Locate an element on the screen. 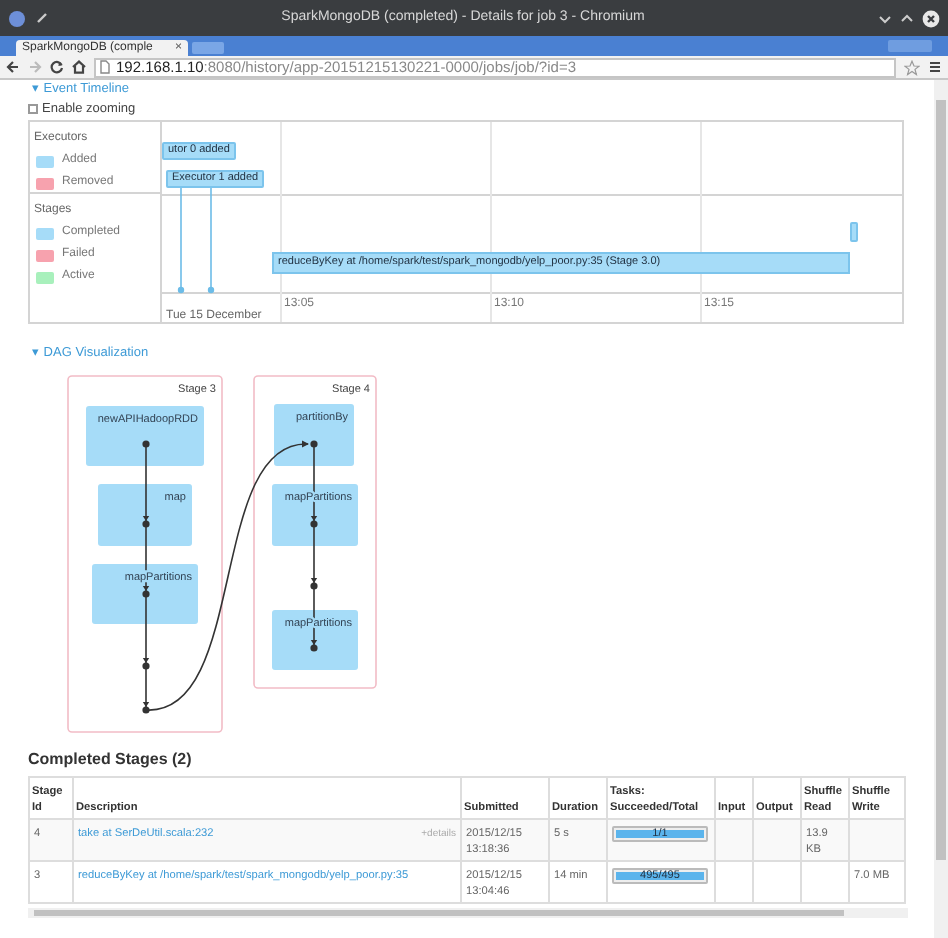  menu-icon is located at coordinates (935, 67).